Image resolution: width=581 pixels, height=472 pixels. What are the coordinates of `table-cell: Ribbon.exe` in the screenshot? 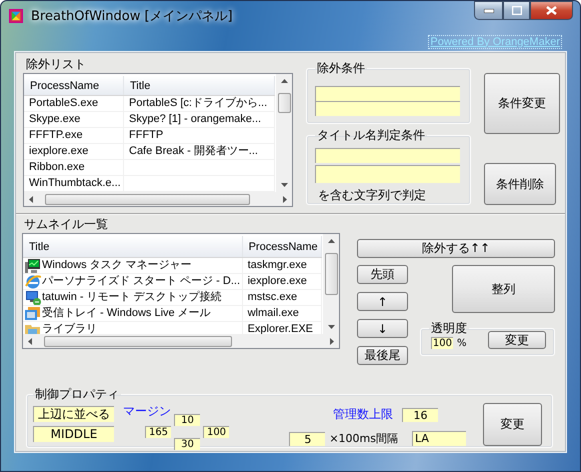 It's located at (74, 167).